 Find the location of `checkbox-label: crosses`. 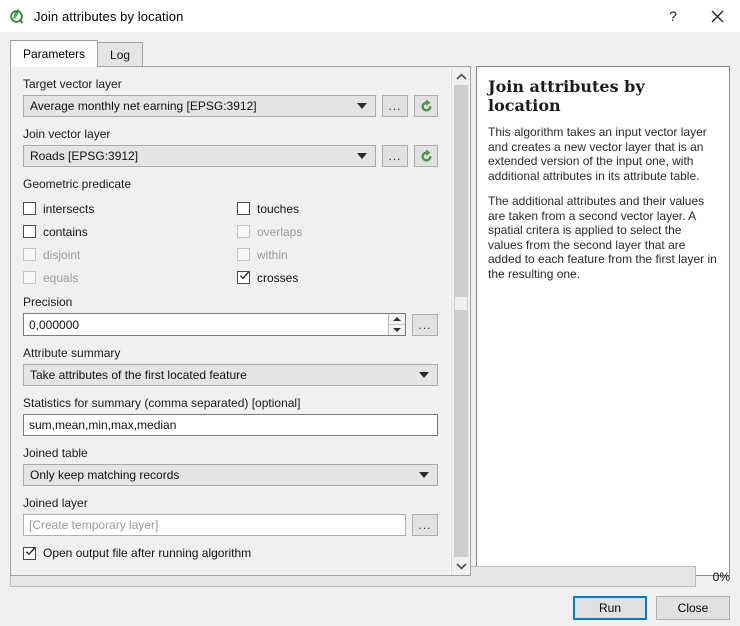

checkbox-label: crosses is located at coordinates (278, 277).